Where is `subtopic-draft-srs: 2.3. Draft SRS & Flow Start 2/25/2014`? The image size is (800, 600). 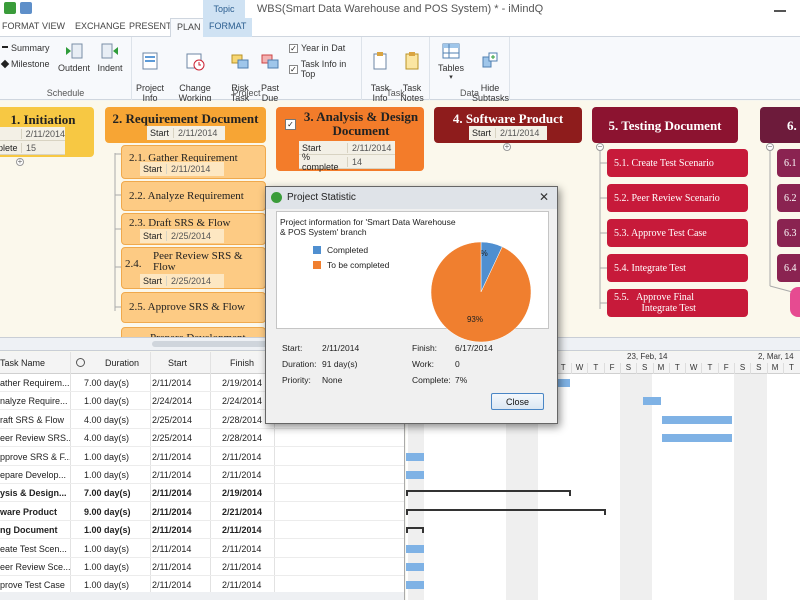 subtopic-draft-srs: 2.3. Draft SRS & Flow Start 2/25/2014 is located at coordinates (193, 229).